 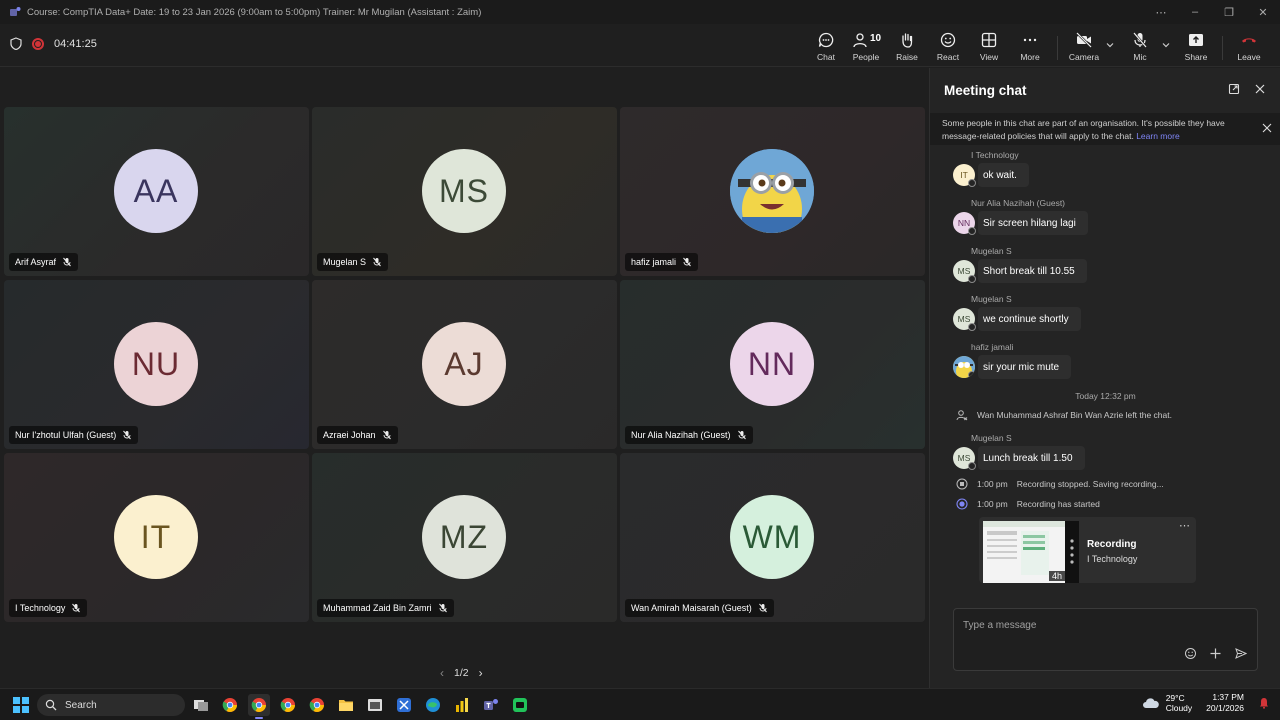 I want to click on participant-tile: AA Arif Asyraf, so click(x=156, y=191).